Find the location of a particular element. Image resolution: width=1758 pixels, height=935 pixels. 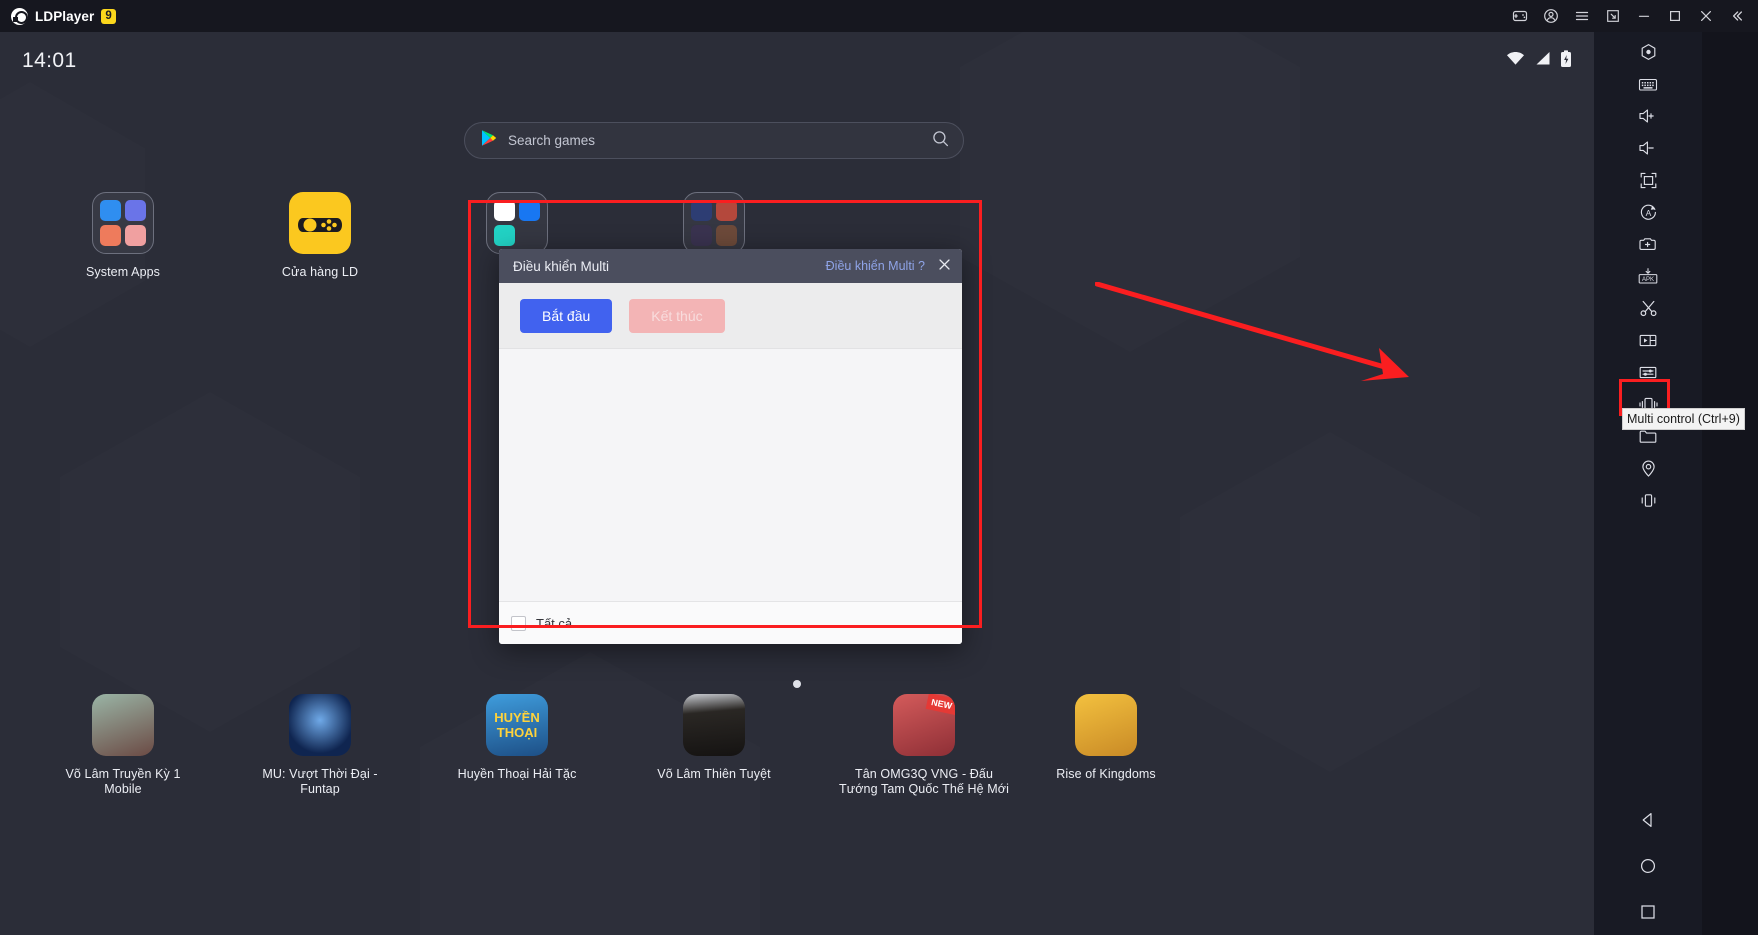

android-status-bar: 14:01 is located at coordinates (797, 61).